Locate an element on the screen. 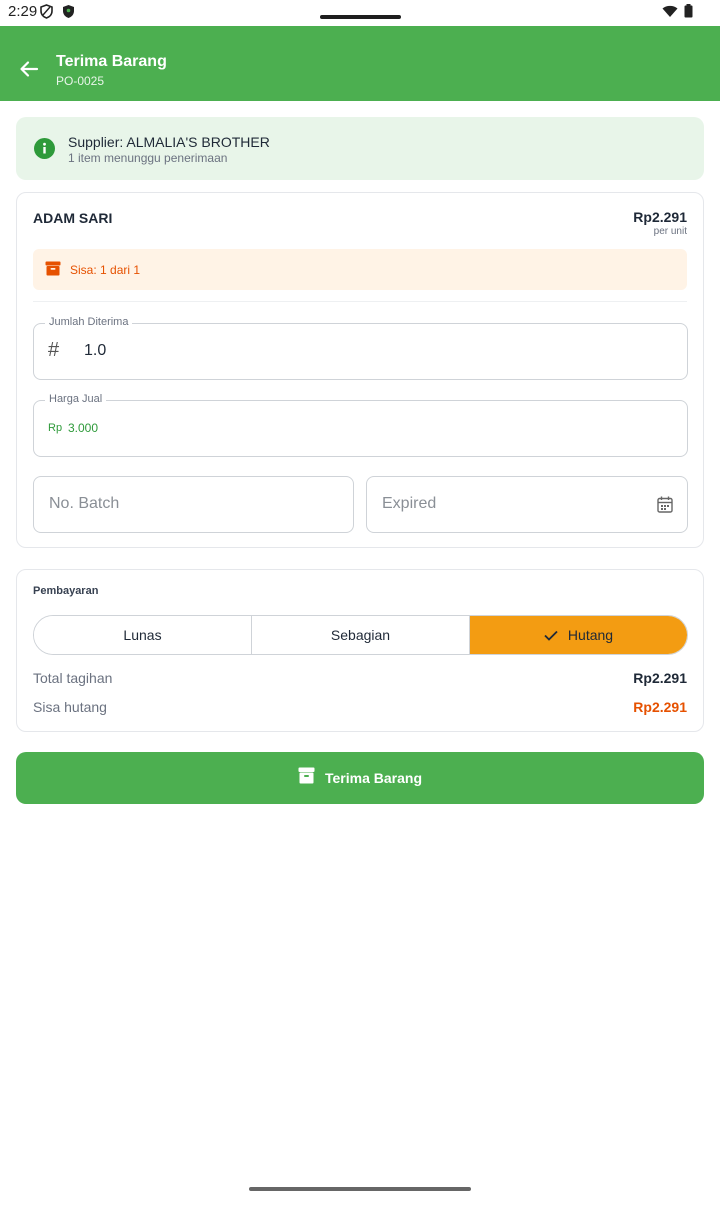 Image resolution: width=720 pixels, height=1206 pixels. payment-option-hutang: Hutang is located at coordinates (578, 635).